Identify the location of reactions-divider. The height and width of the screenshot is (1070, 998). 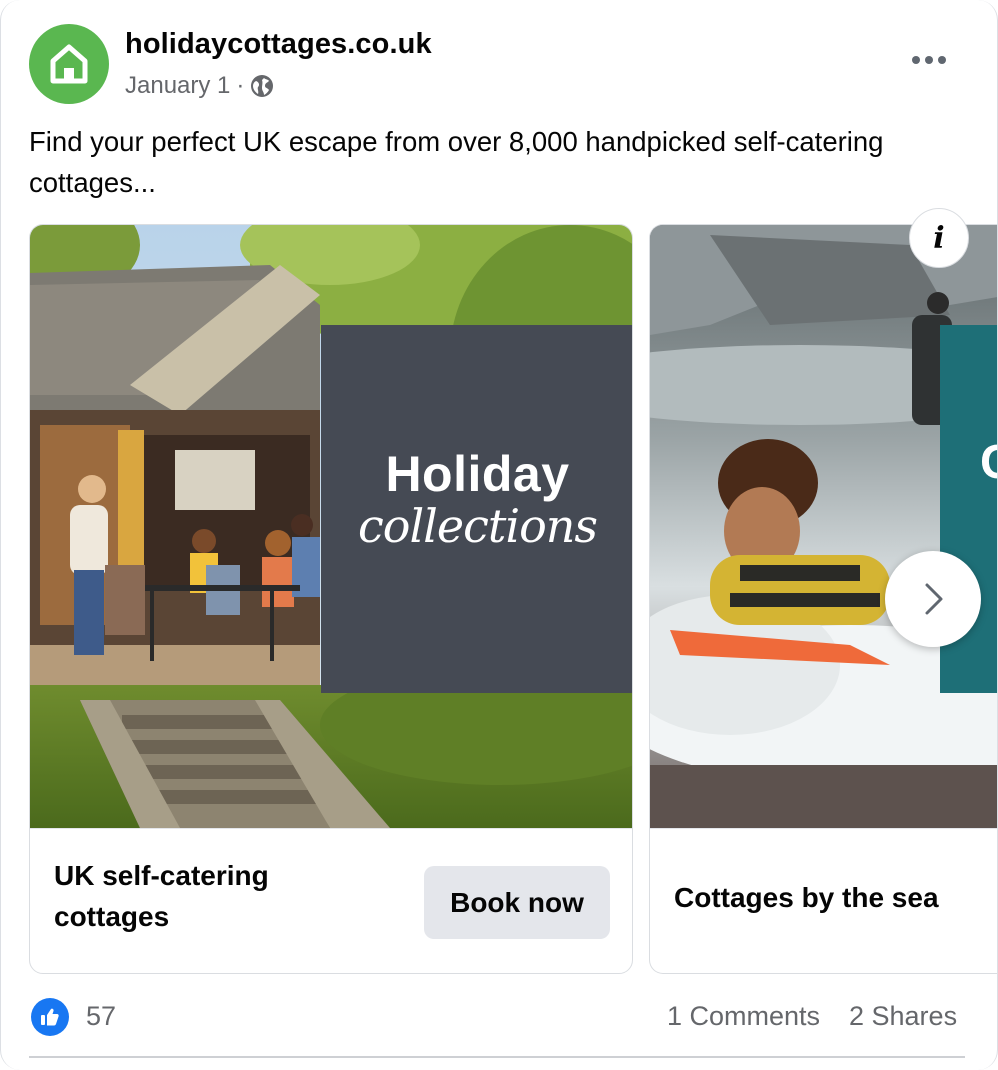
(497, 1057).